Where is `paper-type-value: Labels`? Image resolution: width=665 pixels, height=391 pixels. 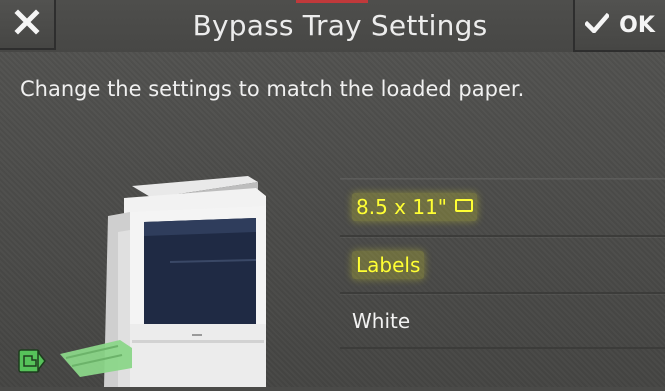 paper-type-value: Labels is located at coordinates (388, 264).